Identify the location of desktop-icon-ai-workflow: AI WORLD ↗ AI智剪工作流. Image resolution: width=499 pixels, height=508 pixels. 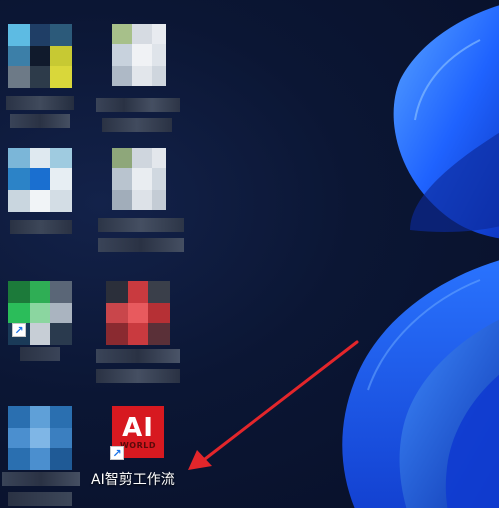
(133, 450).